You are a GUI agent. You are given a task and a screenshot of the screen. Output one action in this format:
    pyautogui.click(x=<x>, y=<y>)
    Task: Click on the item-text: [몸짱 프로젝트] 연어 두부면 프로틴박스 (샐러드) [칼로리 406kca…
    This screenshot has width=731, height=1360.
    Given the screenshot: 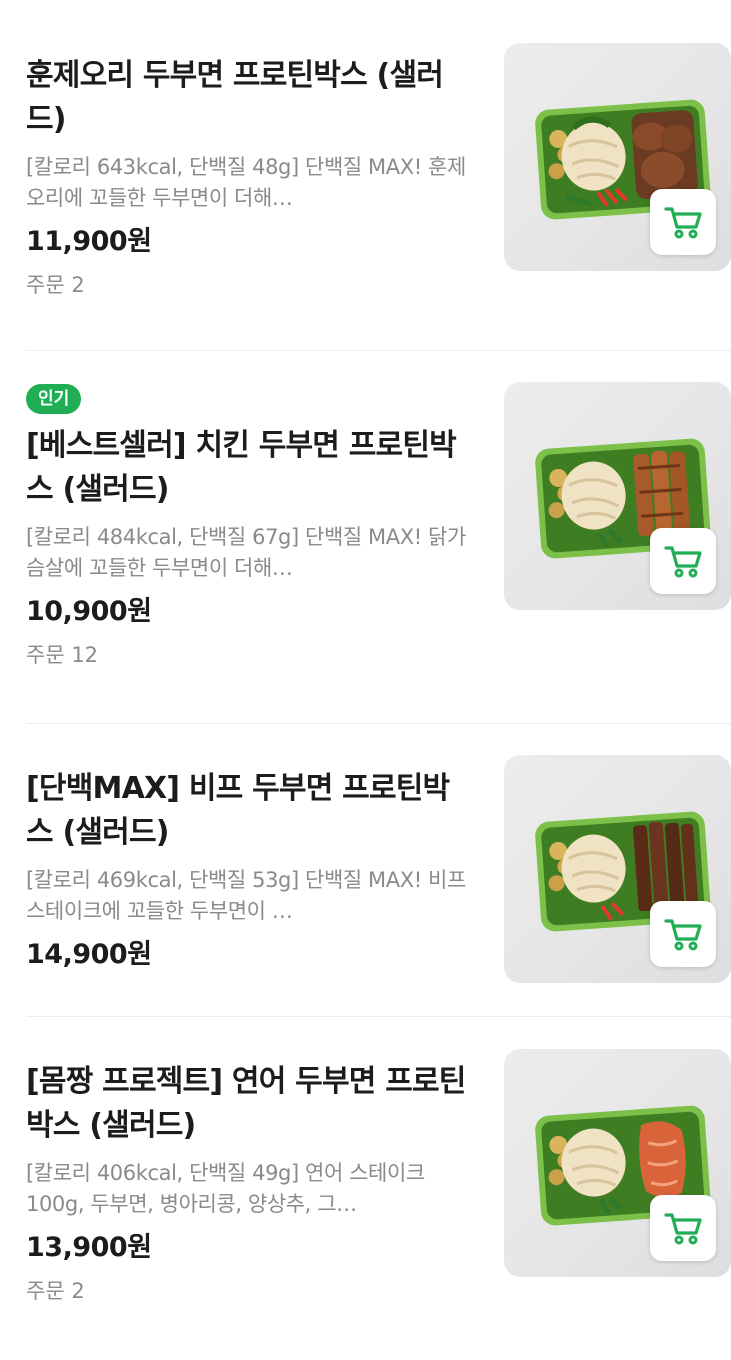 What is the action you would take?
    pyautogui.click(x=248, y=1183)
    